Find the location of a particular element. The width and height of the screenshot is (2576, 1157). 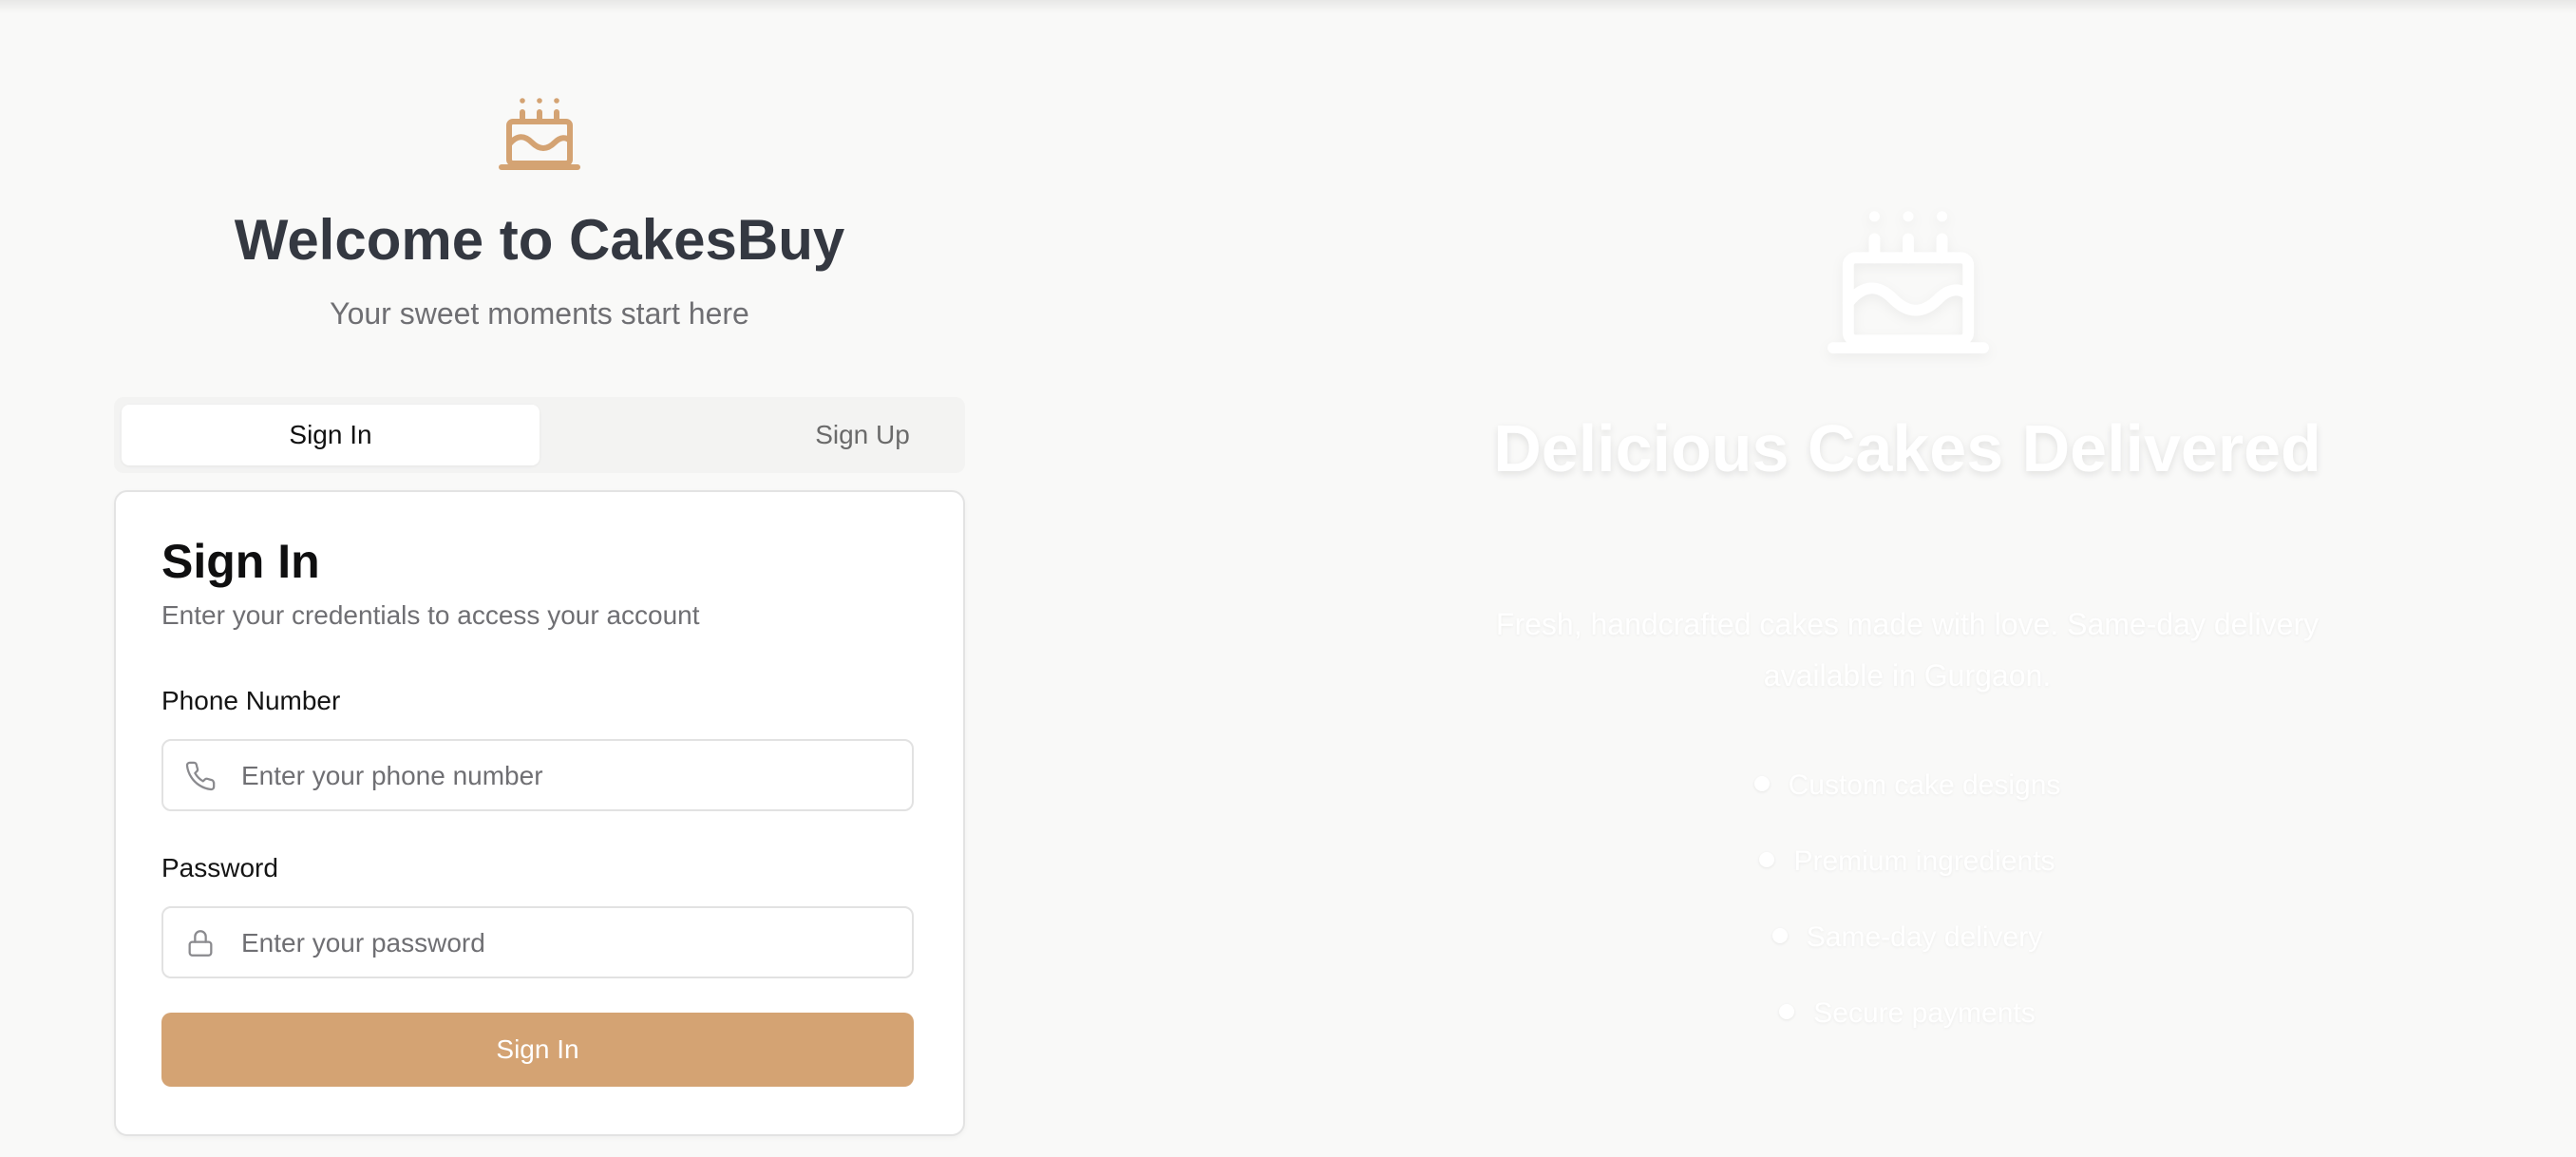

phone-input is located at coordinates (569, 776).